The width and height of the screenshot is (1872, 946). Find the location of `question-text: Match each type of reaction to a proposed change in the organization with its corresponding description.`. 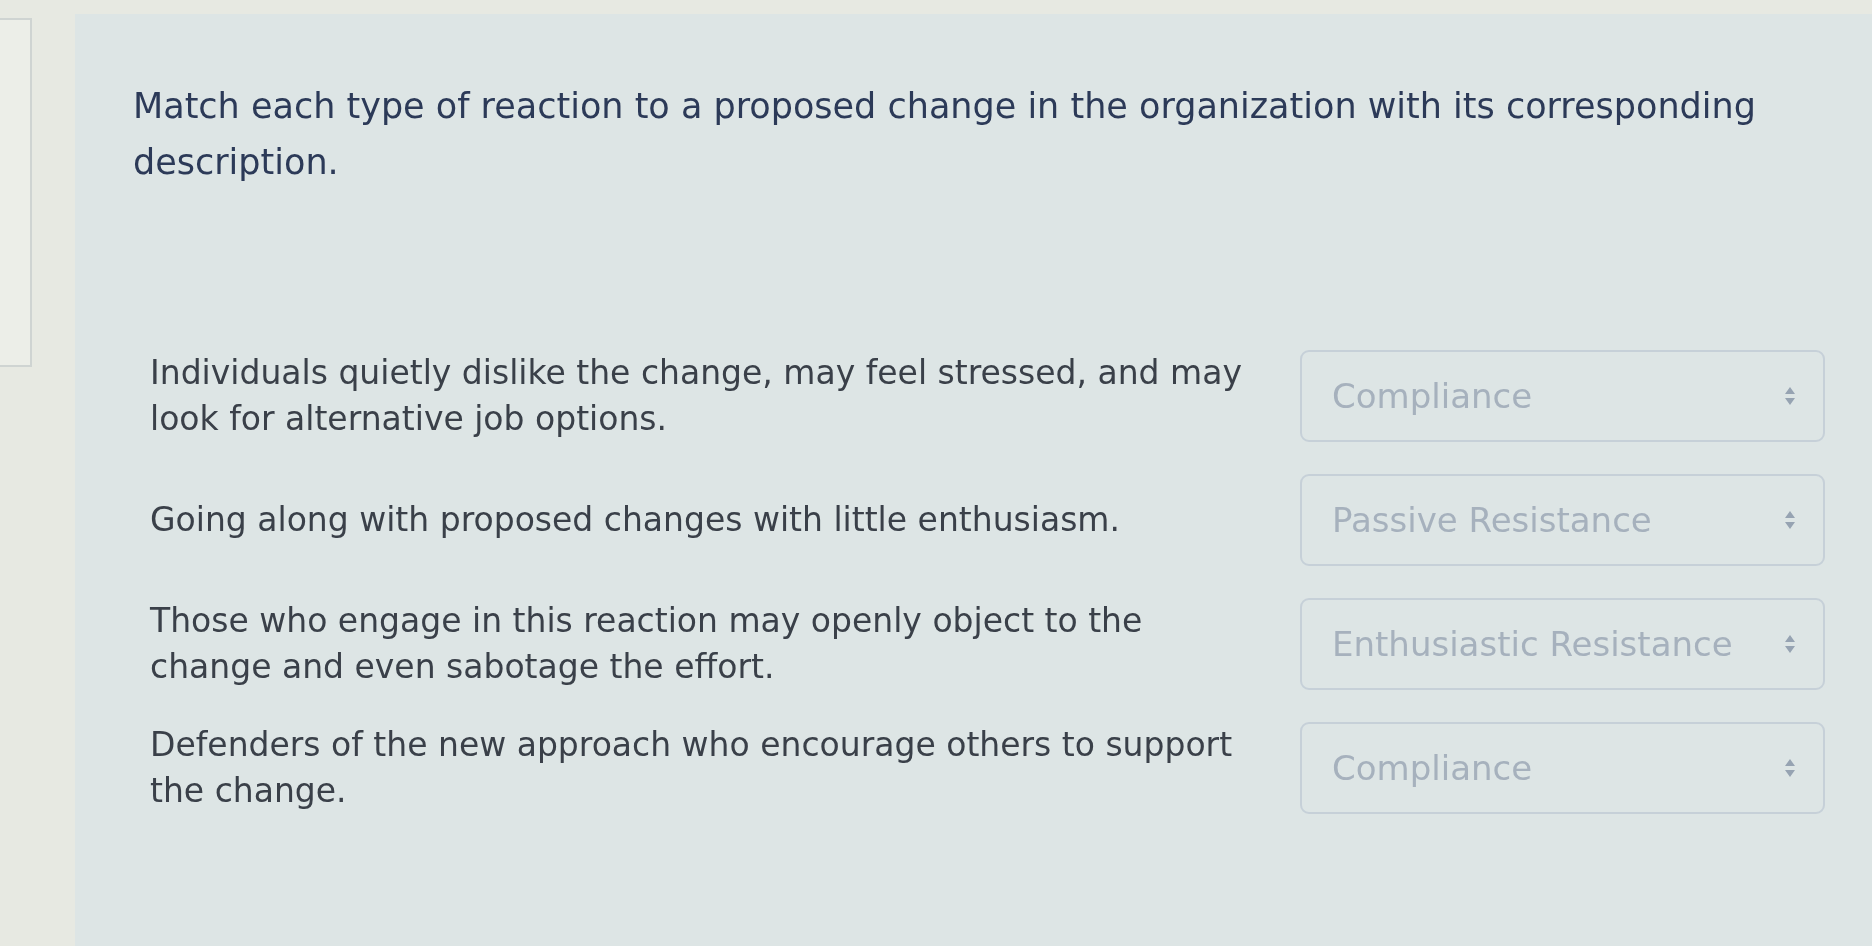

question-text: Match each type of reaction to a proposed change in the organization with its corresponding description. is located at coordinates (945, 134).